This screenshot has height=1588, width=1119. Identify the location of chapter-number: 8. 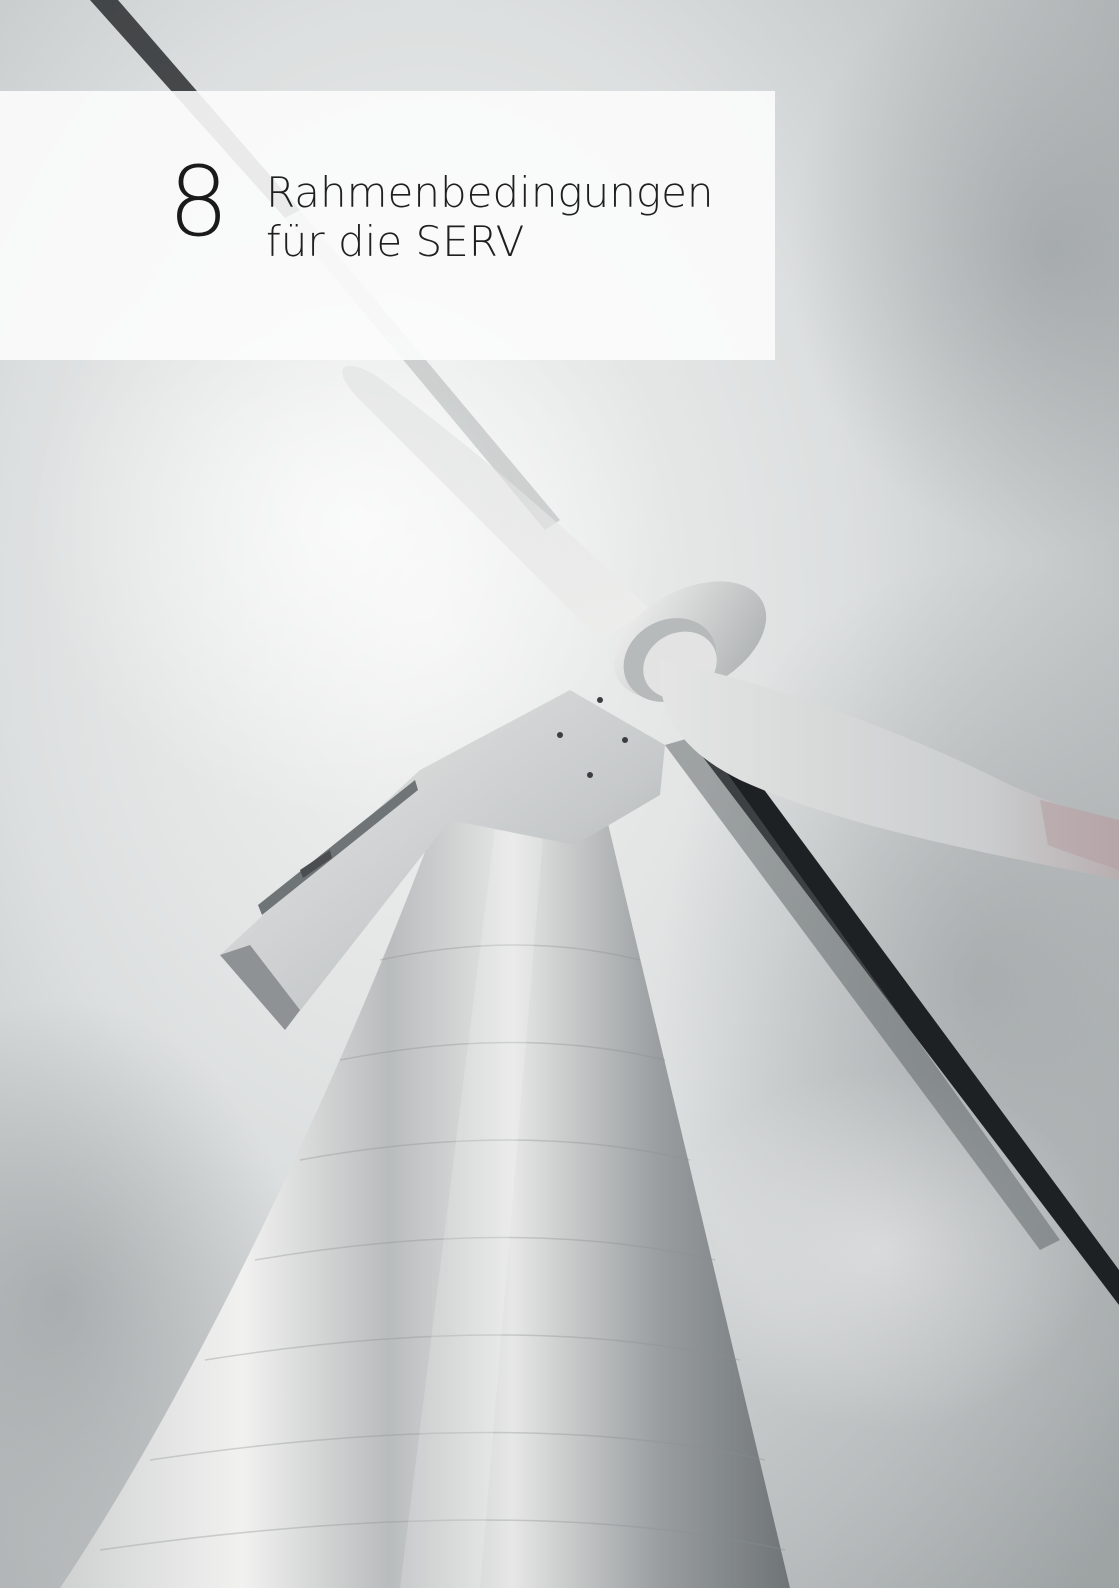
(198, 202).